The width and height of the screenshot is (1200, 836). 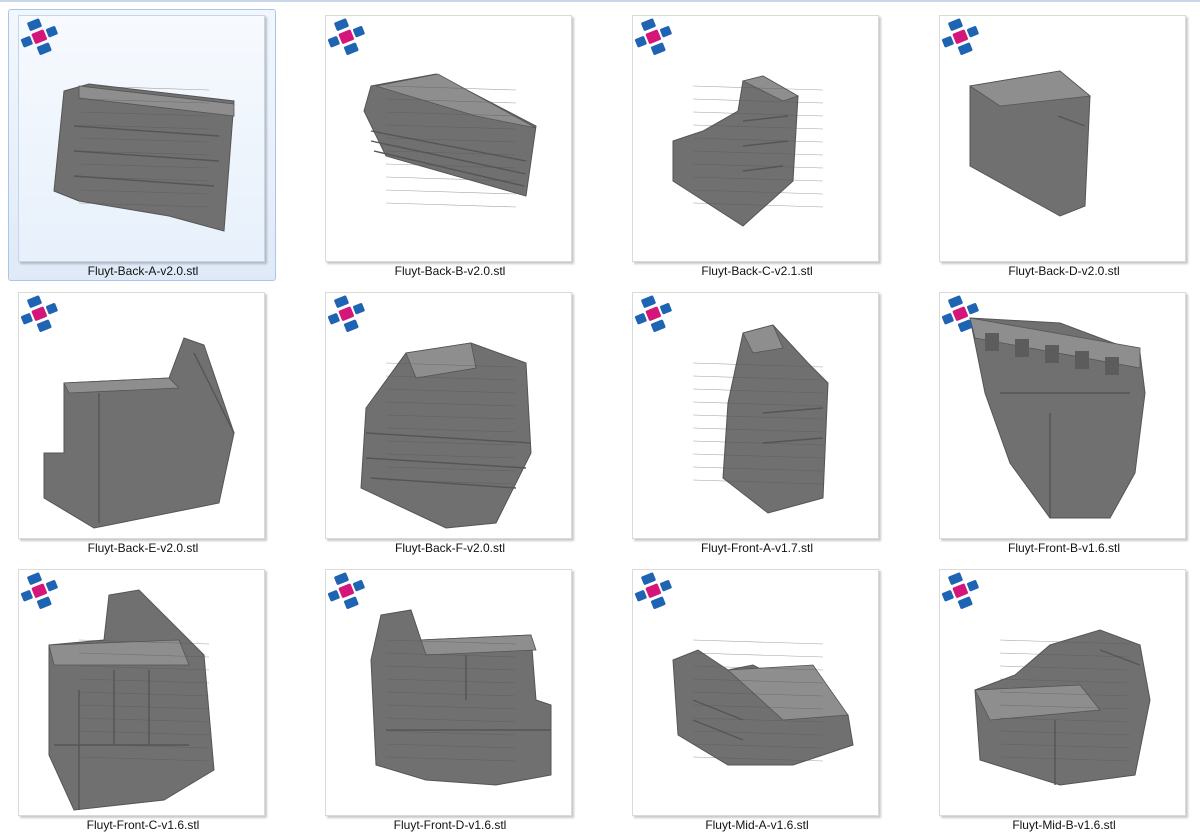 I want to click on file-item: Fluyt-Front-B-v1.6.stl, so click(x=1063, y=422).